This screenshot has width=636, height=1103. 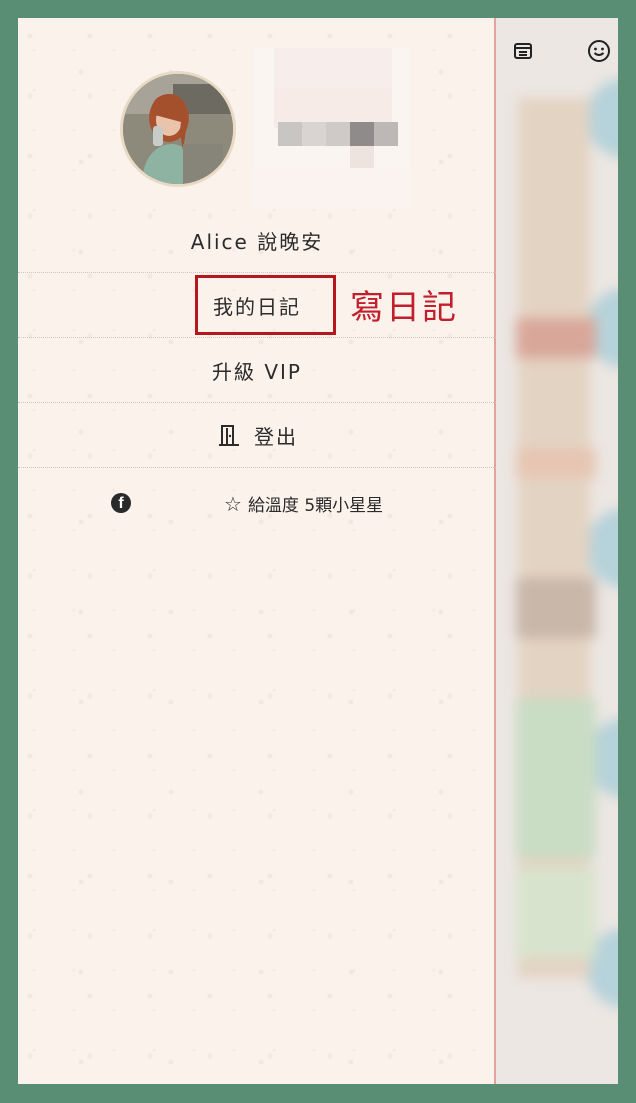 What do you see at coordinates (523, 51) in the screenshot?
I see `top-bar-left-icon` at bounding box center [523, 51].